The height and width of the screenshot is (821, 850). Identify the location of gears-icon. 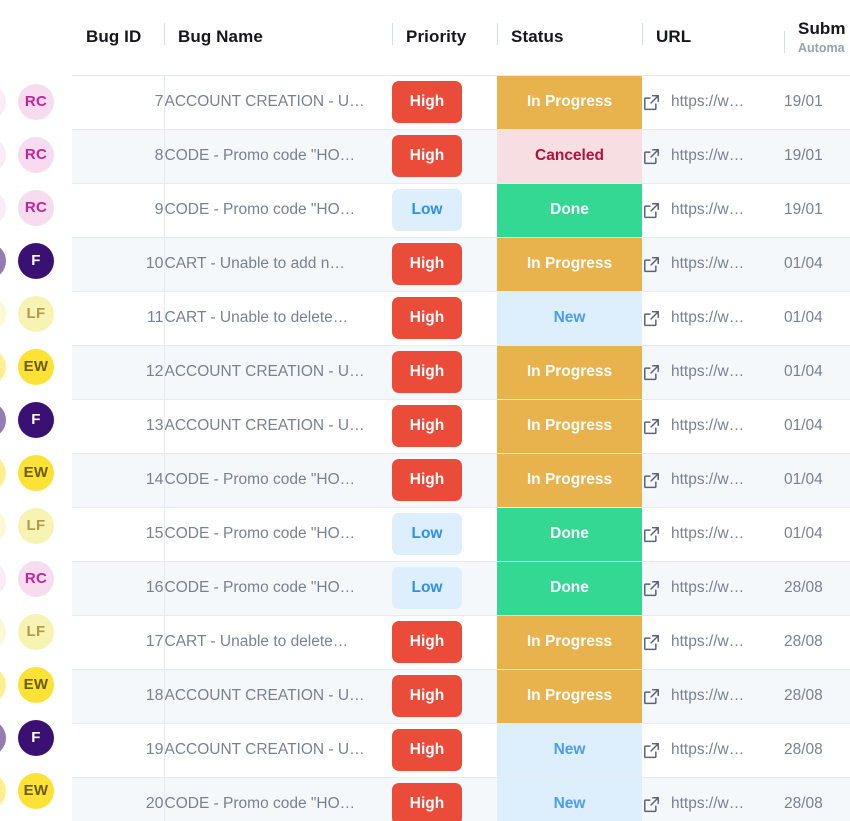
(96, 1).